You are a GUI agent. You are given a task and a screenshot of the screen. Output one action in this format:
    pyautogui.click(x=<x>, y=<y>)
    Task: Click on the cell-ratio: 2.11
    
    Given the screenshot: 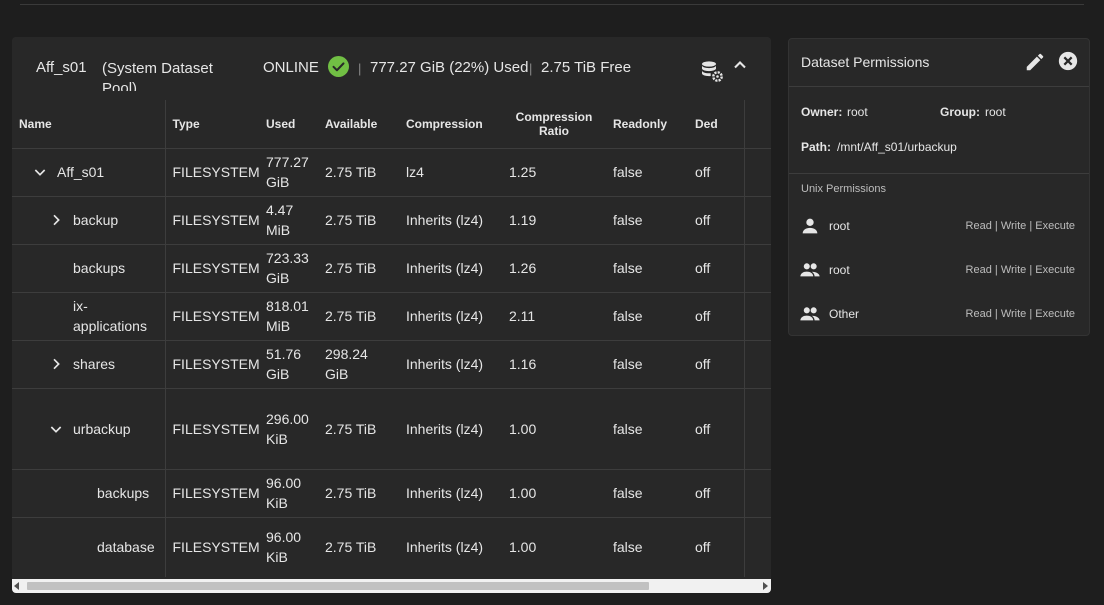 What is the action you would take?
    pyautogui.click(x=554, y=316)
    